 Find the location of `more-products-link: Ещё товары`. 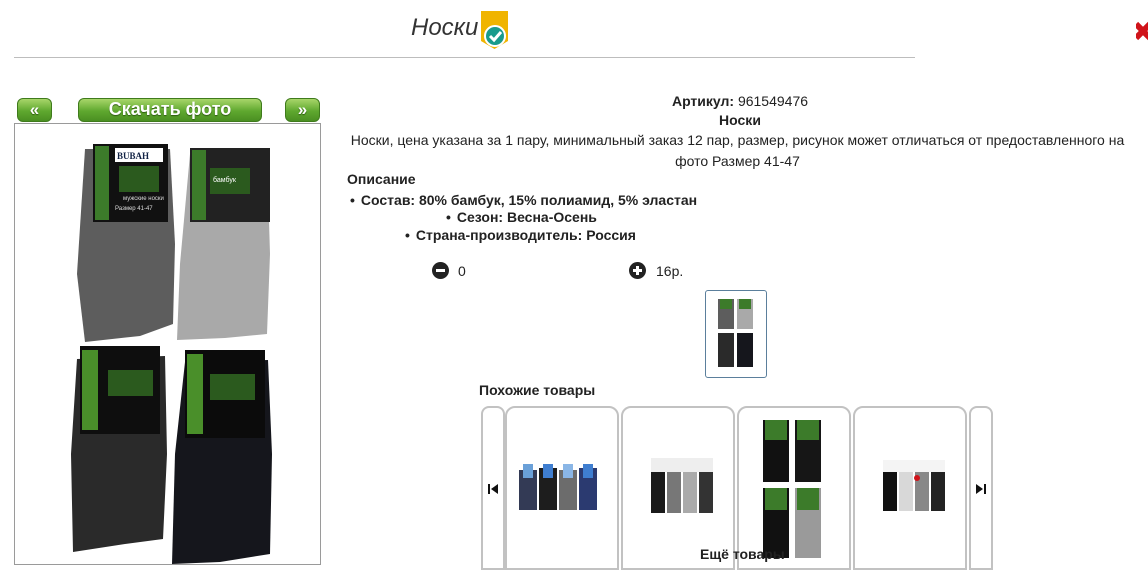

more-products-link: Ещё товары is located at coordinates (742, 554).